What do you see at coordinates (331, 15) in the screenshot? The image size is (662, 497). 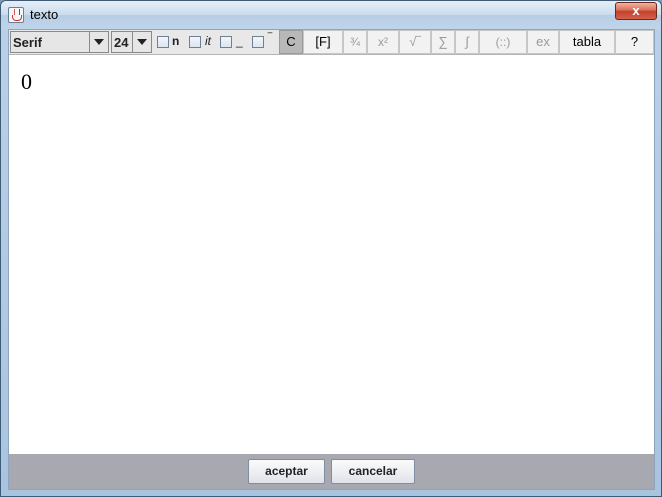 I see `title-bar: texto x` at bounding box center [331, 15].